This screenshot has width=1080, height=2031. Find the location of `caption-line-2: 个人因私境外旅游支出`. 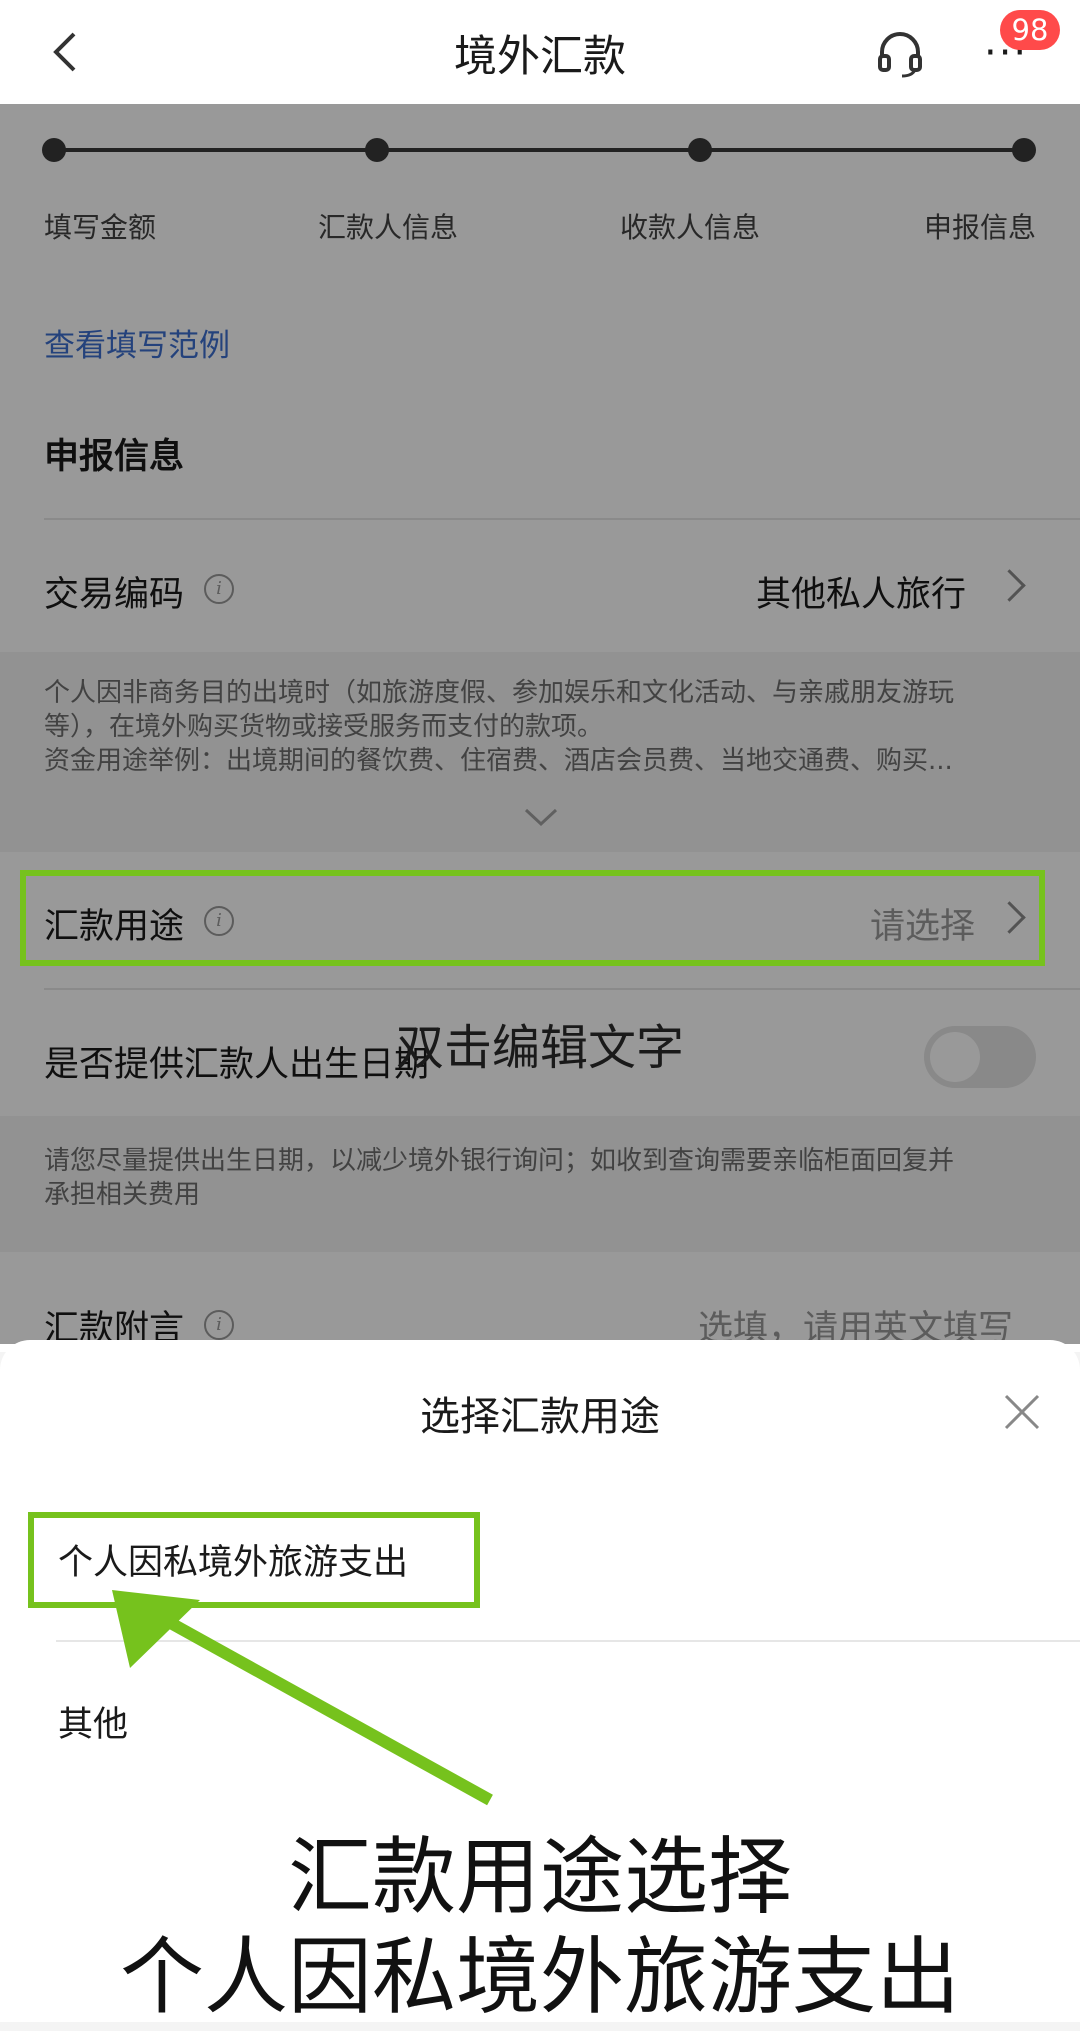

caption-line-2: 个人因私境外旅游支出 is located at coordinates (539, 1977).